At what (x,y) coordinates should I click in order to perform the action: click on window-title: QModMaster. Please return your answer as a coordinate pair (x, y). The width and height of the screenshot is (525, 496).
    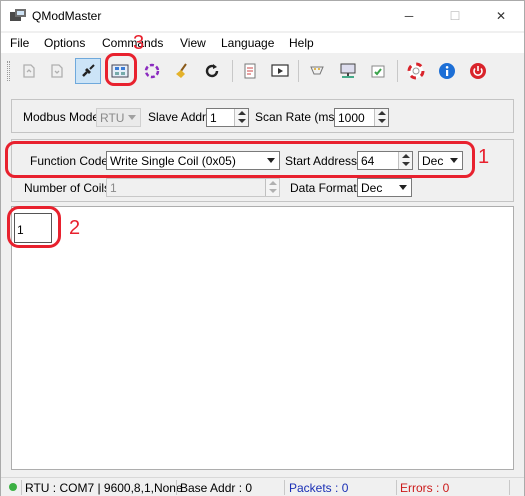
    Looking at the image, I should click on (67, 16).